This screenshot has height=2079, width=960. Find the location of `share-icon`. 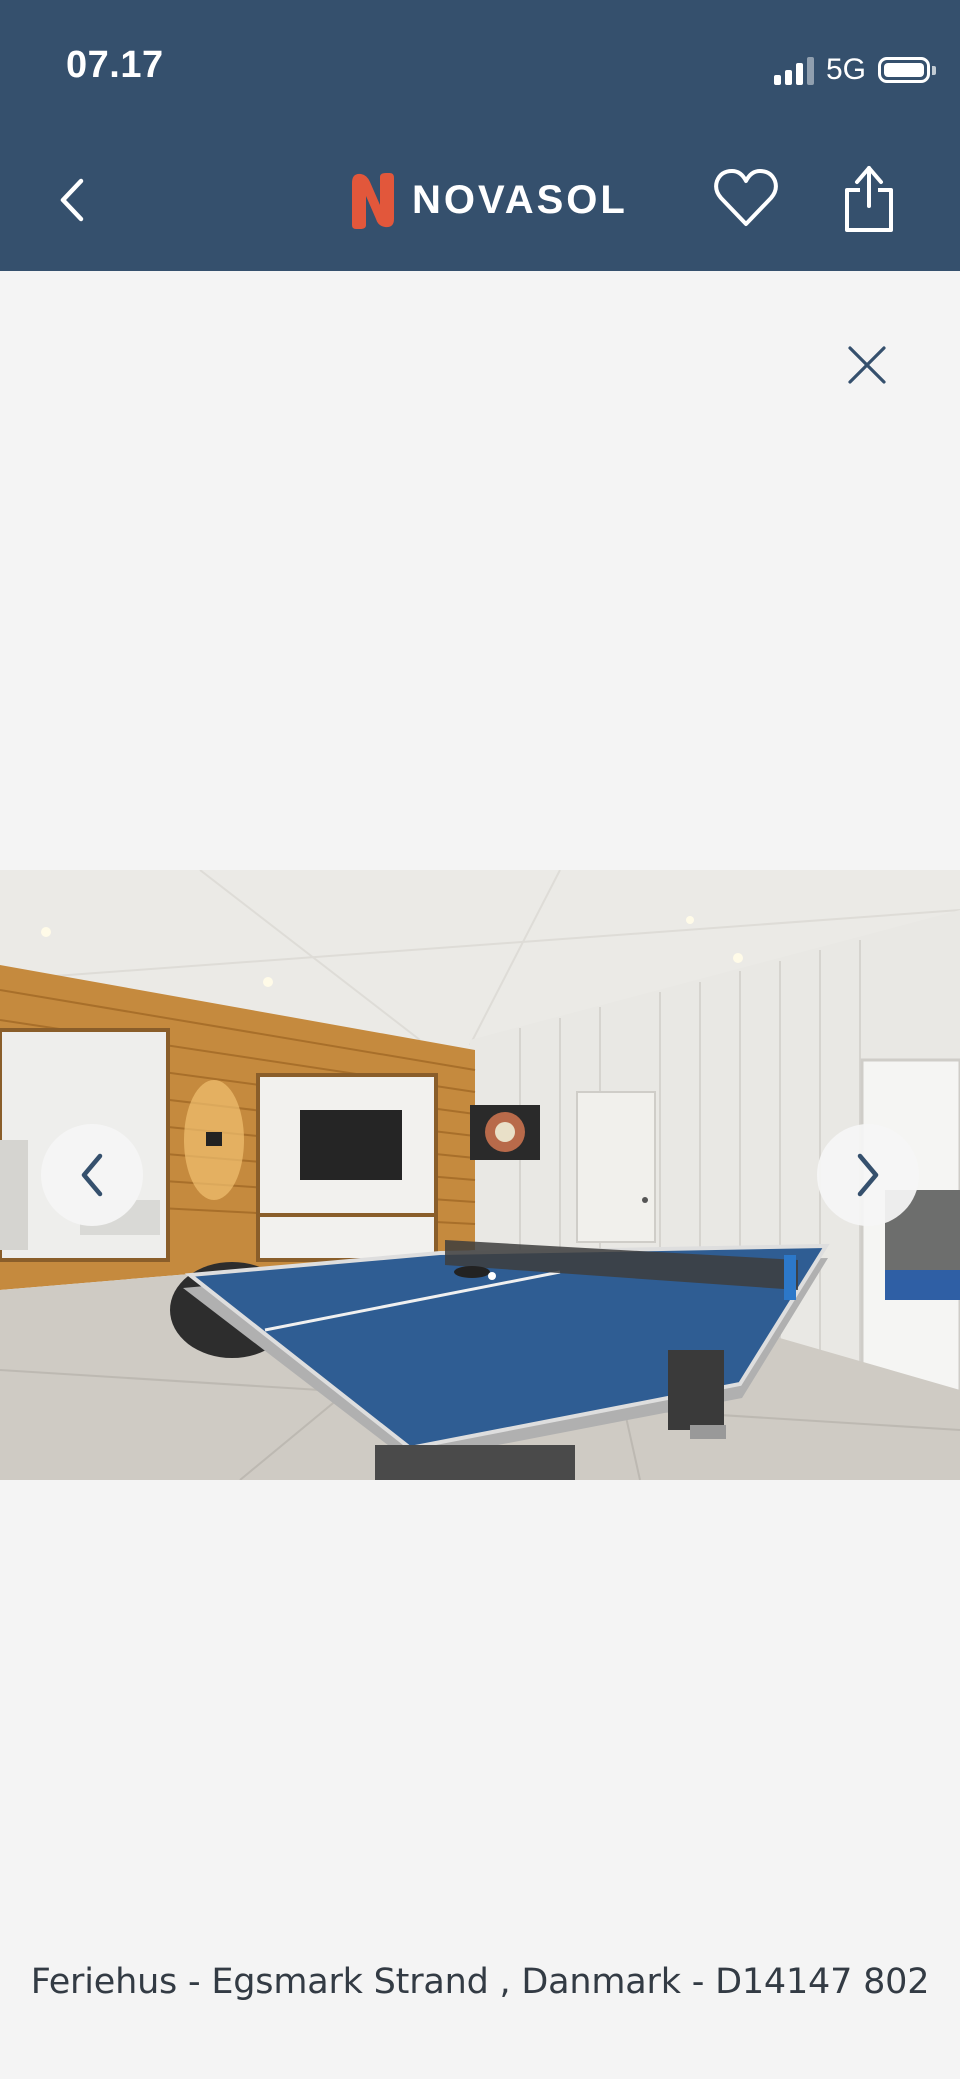

share-icon is located at coordinates (869, 199).